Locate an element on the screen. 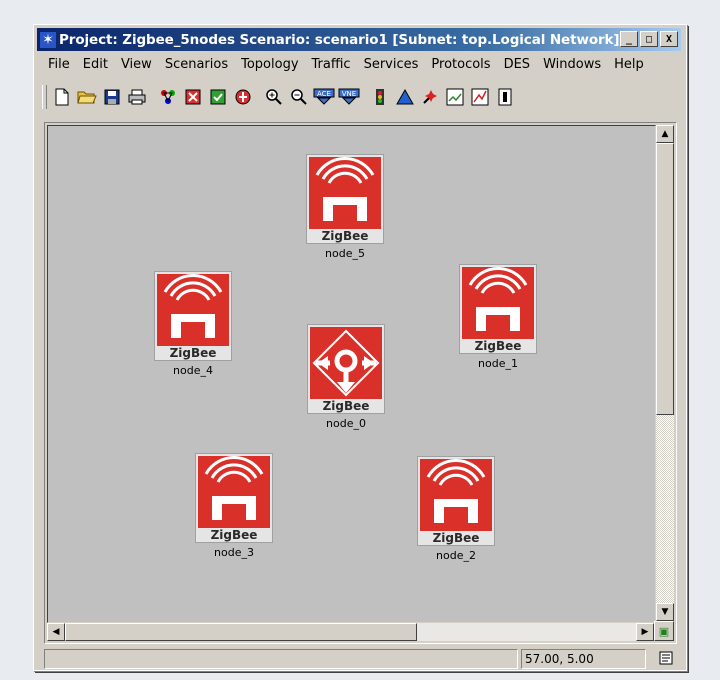 The width and height of the screenshot is (720, 680). status-message is located at coordinates (281, 659).